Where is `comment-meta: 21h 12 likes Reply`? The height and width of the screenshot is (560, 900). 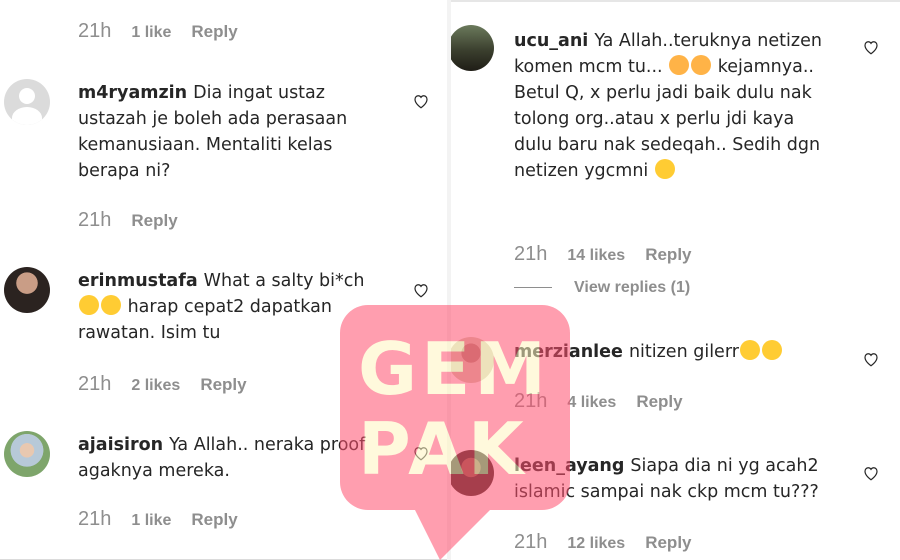
comment-meta: 21h 12 likes Reply is located at coordinates (603, 542).